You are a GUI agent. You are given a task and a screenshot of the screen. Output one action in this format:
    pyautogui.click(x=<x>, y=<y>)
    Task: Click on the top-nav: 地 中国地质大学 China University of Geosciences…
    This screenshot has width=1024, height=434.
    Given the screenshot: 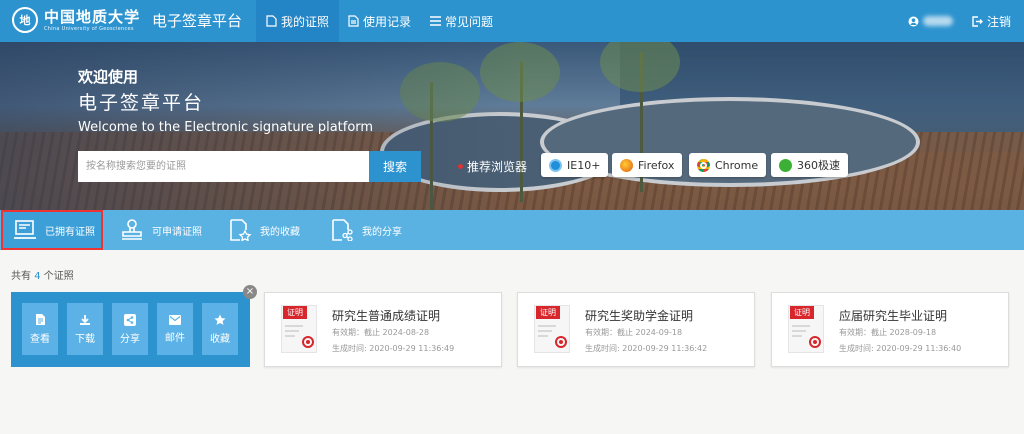 What is the action you would take?
    pyautogui.click(x=512, y=21)
    